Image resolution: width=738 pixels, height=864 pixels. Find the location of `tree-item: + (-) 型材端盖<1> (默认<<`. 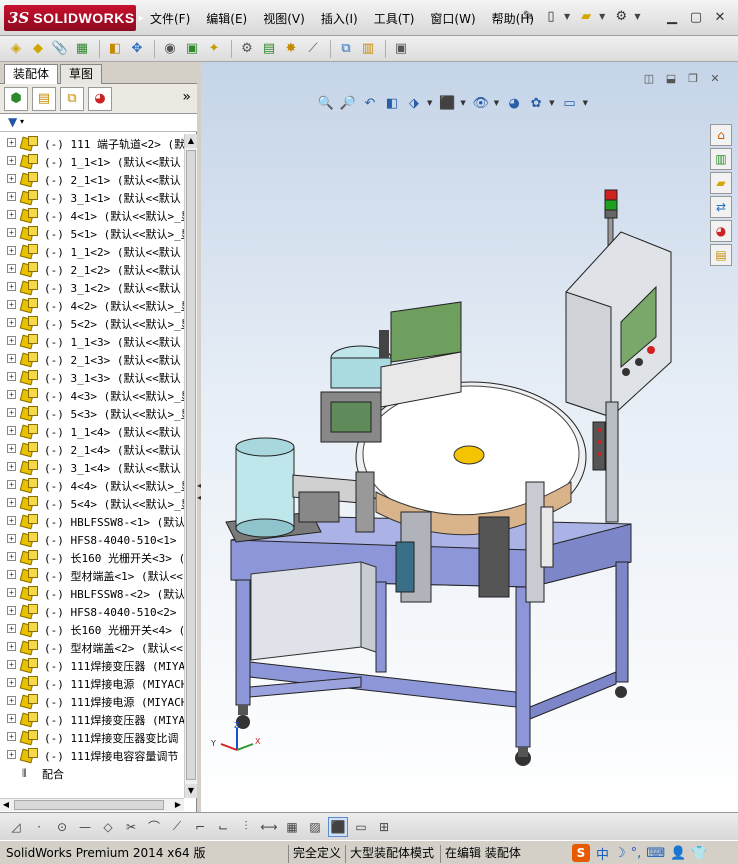

tree-item: + (-) 型材端盖<1> (默认<< is located at coordinates (92, 575).